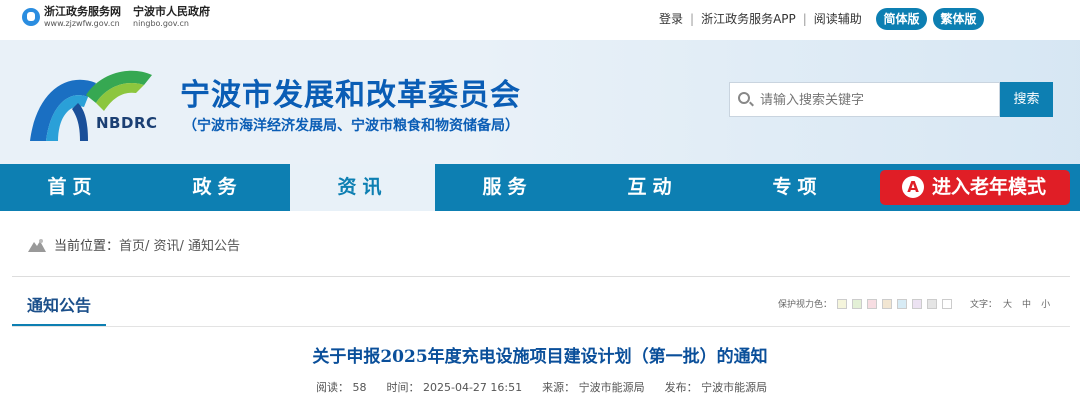 Image resolution: width=1080 pixels, height=413 pixels. I want to click on nav-item-news: 资讯, so click(362, 187).